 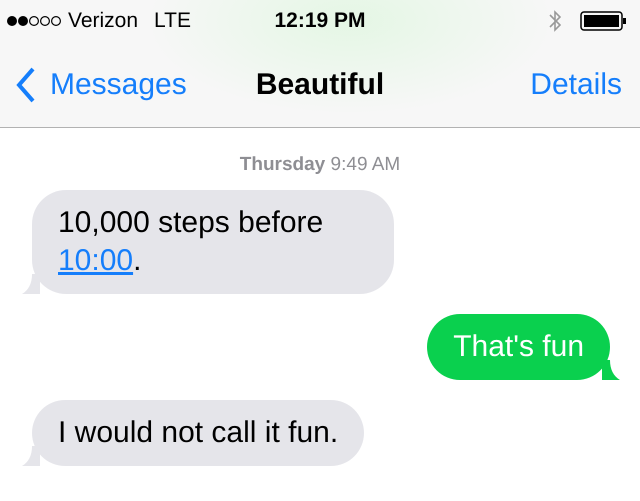 What do you see at coordinates (518, 347) in the screenshot?
I see `message-bubble: That's fun` at bounding box center [518, 347].